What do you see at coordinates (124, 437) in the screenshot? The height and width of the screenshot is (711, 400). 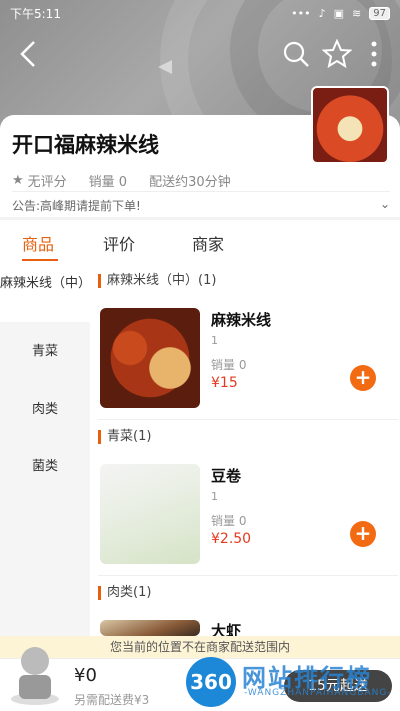 I see `section-header: 青菜(1)` at bounding box center [124, 437].